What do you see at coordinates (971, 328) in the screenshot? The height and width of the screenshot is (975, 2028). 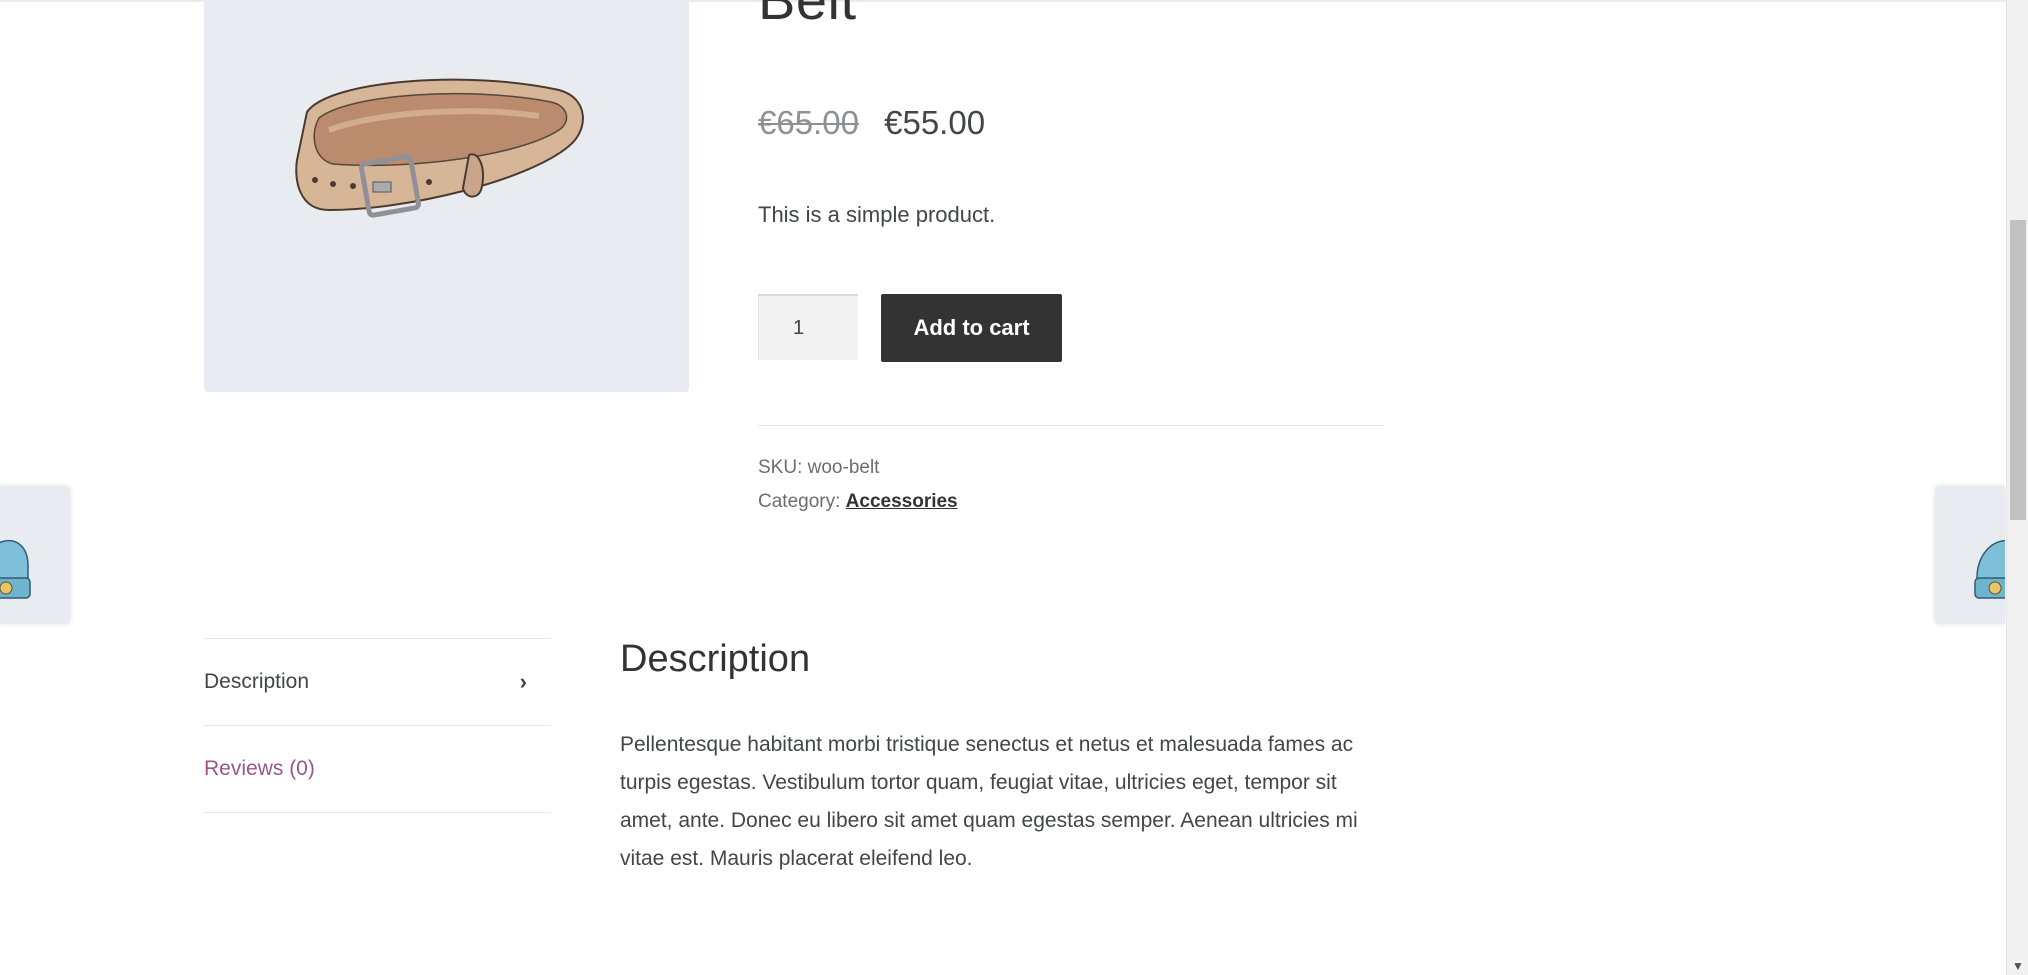 I see `add-to-cart-button: Add to cart` at bounding box center [971, 328].